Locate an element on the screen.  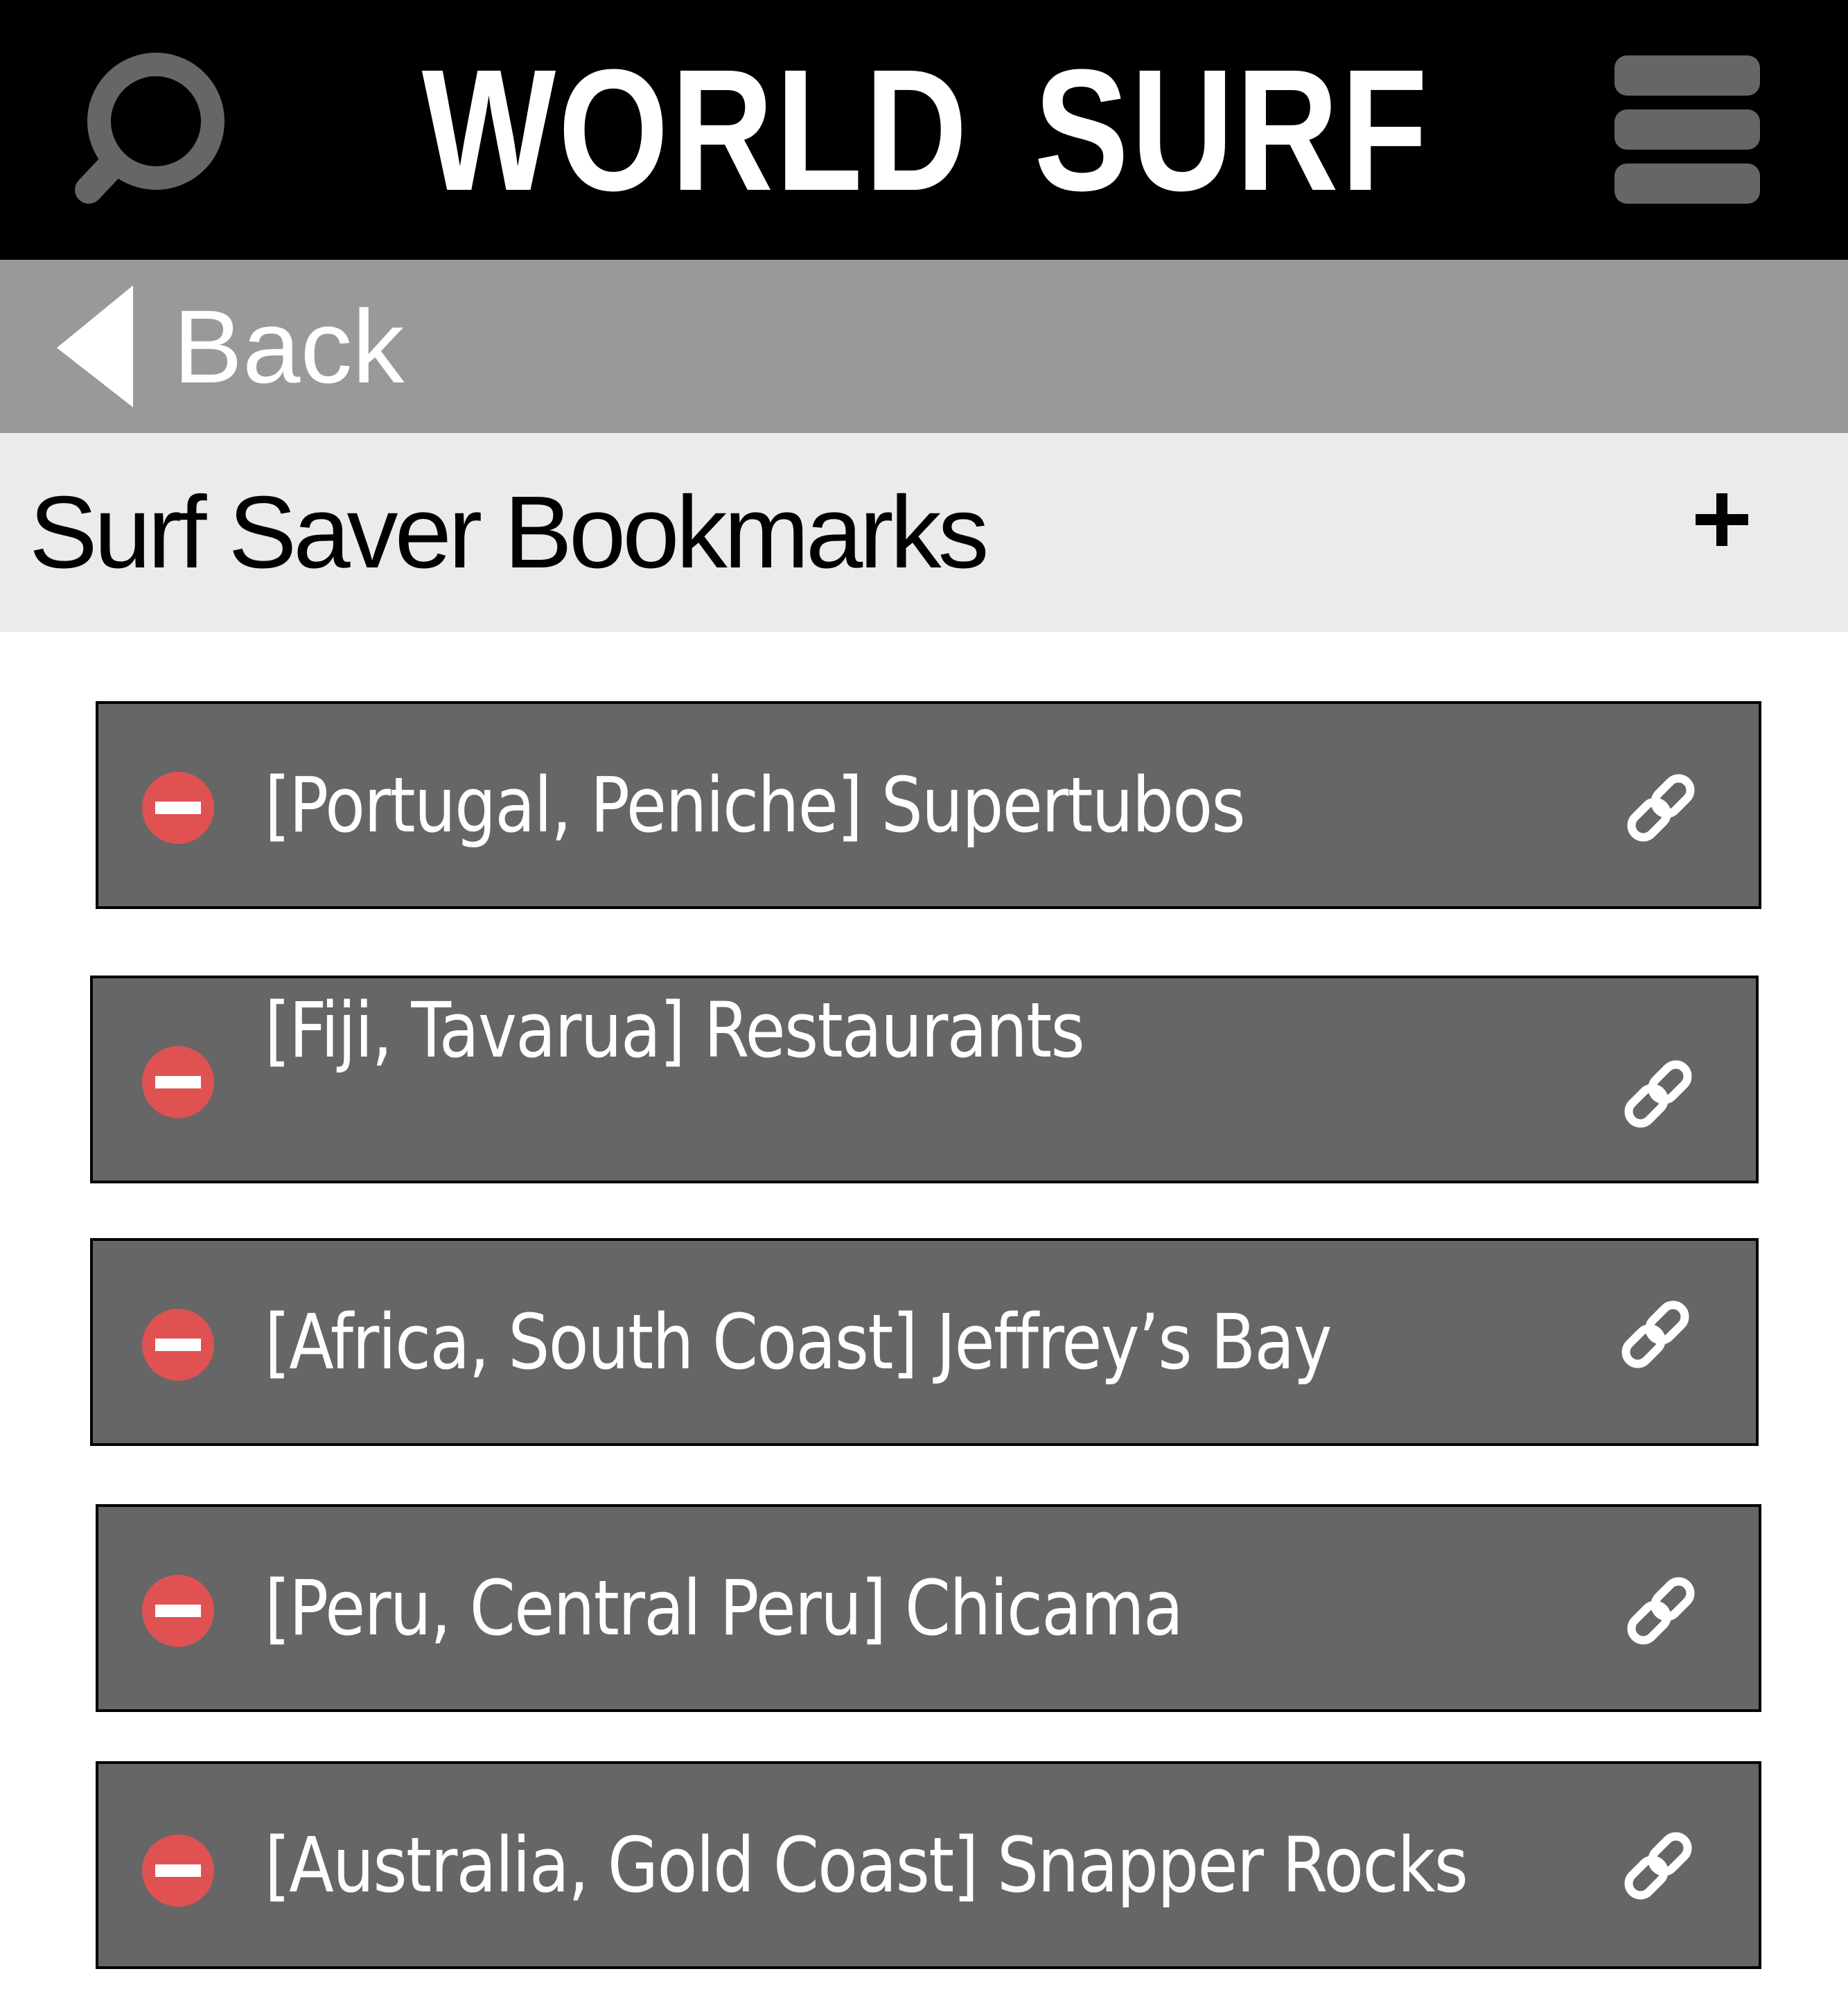
bookmark-label: [Peru, Central Peru] Chicama is located at coordinates (724, 1608).